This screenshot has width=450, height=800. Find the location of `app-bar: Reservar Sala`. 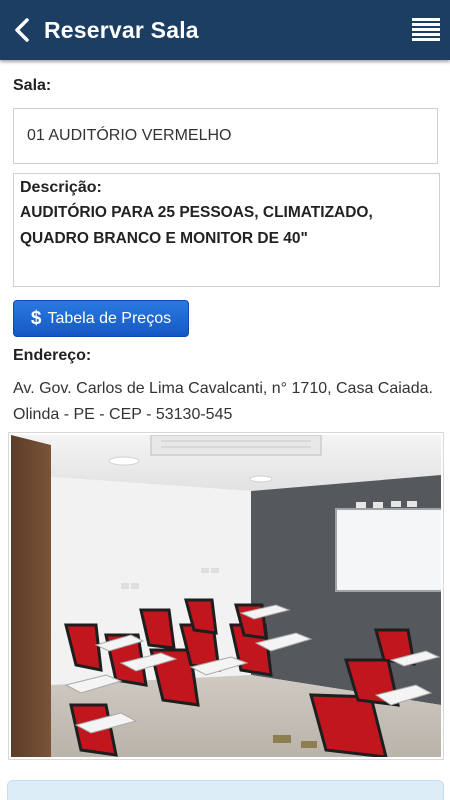

app-bar: Reservar Sala is located at coordinates (225, 30).